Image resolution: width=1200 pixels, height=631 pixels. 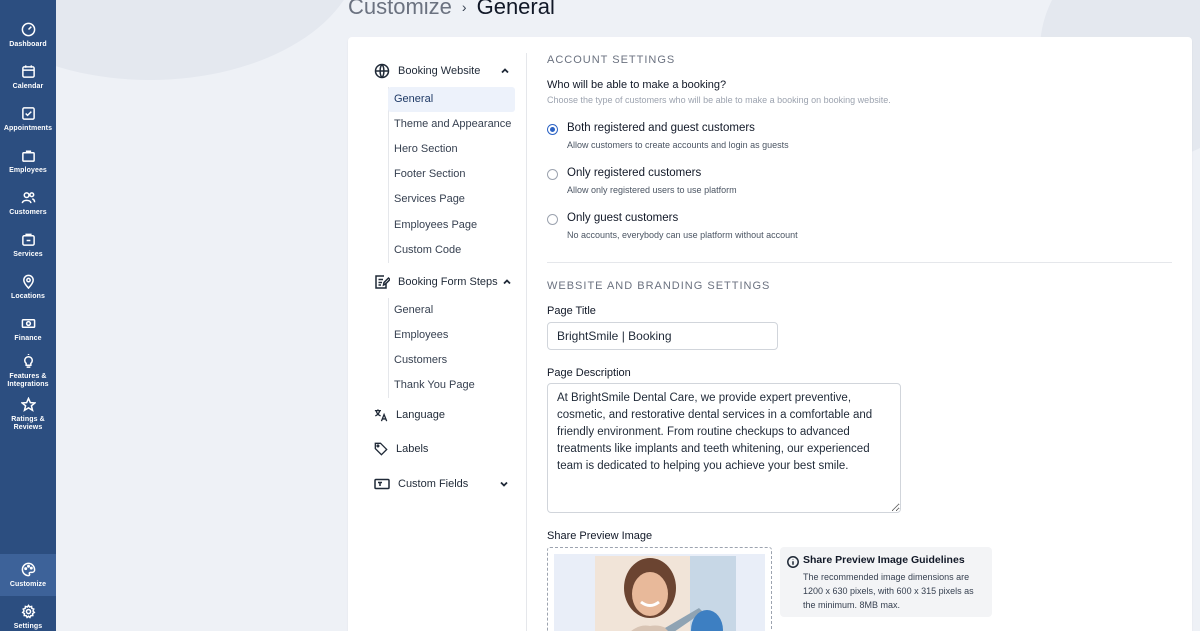 I want to click on star-icon, so click(x=28, y=404).